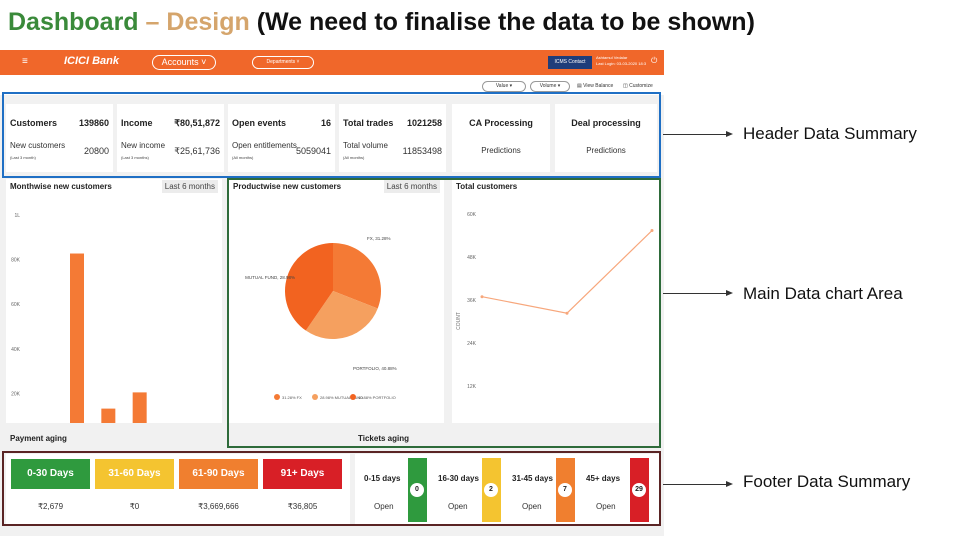  I want to click on y-tick-label: 1L, so click(17, 216).